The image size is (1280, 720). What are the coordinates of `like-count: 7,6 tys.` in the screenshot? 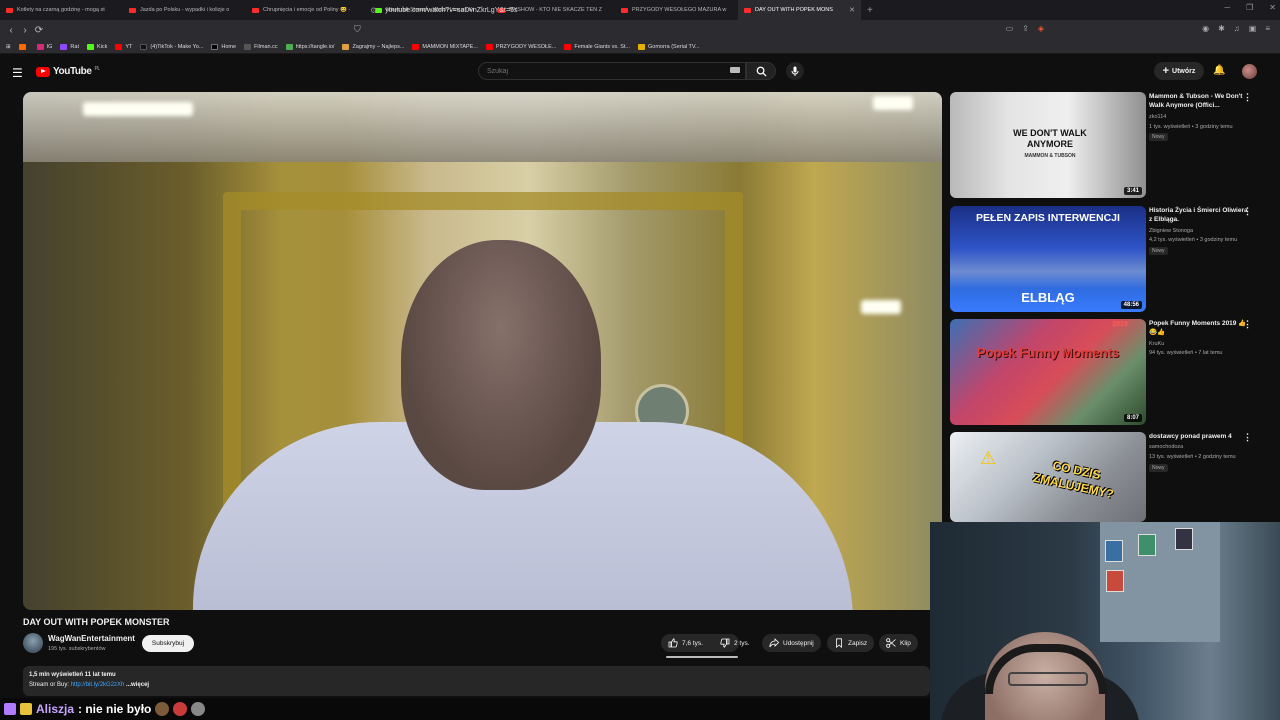 It's located at (692, 643).